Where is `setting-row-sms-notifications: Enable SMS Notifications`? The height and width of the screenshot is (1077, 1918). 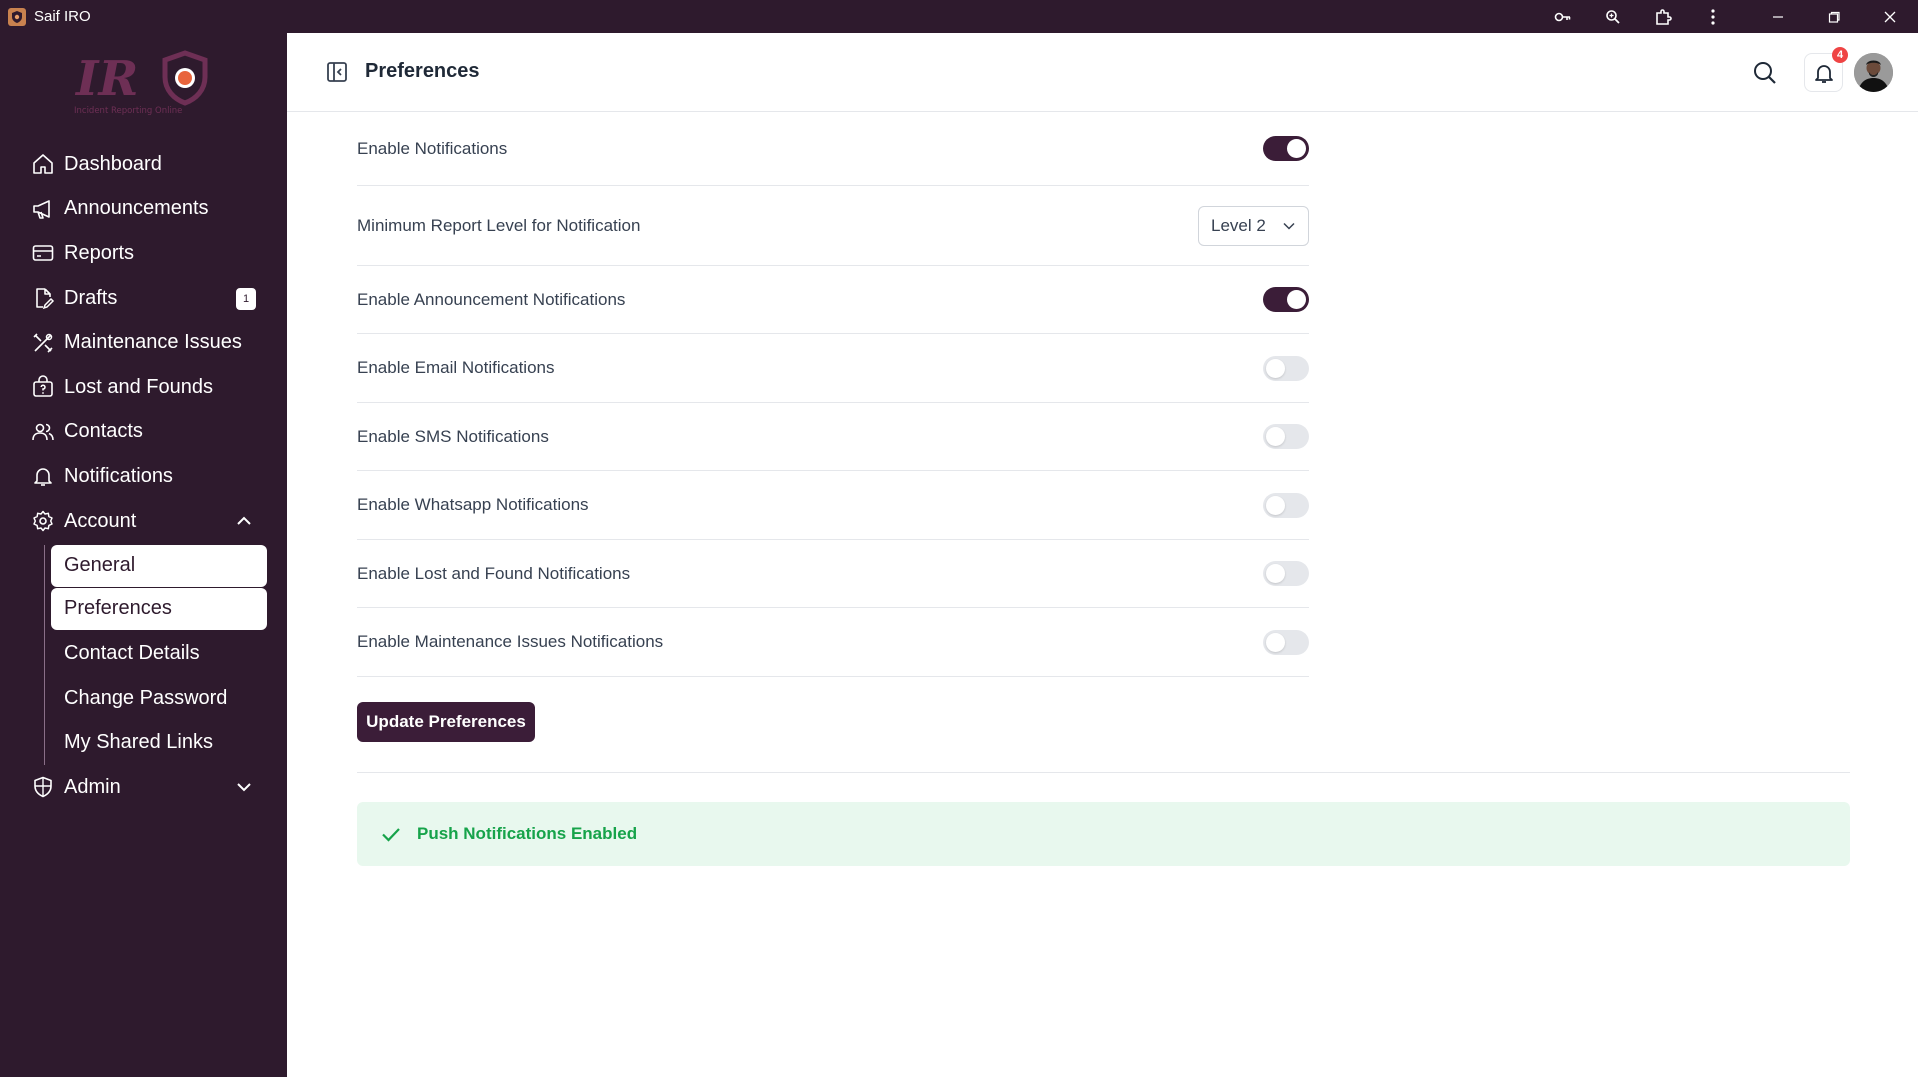 setting-row-sms-notifications: Enable SMS Notifications is located at coordinates (833, 437).